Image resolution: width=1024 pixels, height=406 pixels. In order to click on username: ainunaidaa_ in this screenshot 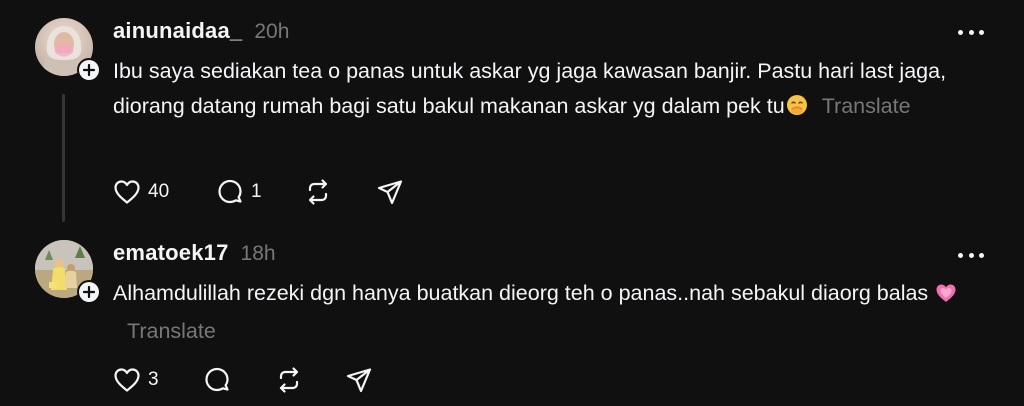, I will do `click(177, 31)`.